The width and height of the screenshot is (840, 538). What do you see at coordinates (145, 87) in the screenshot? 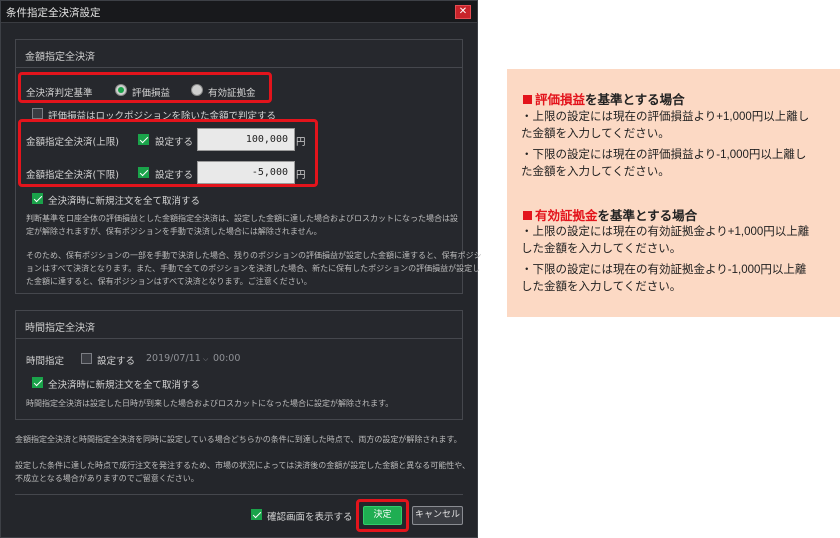
I see `criteria-highlight-frame` at bounding box center [145, 87].